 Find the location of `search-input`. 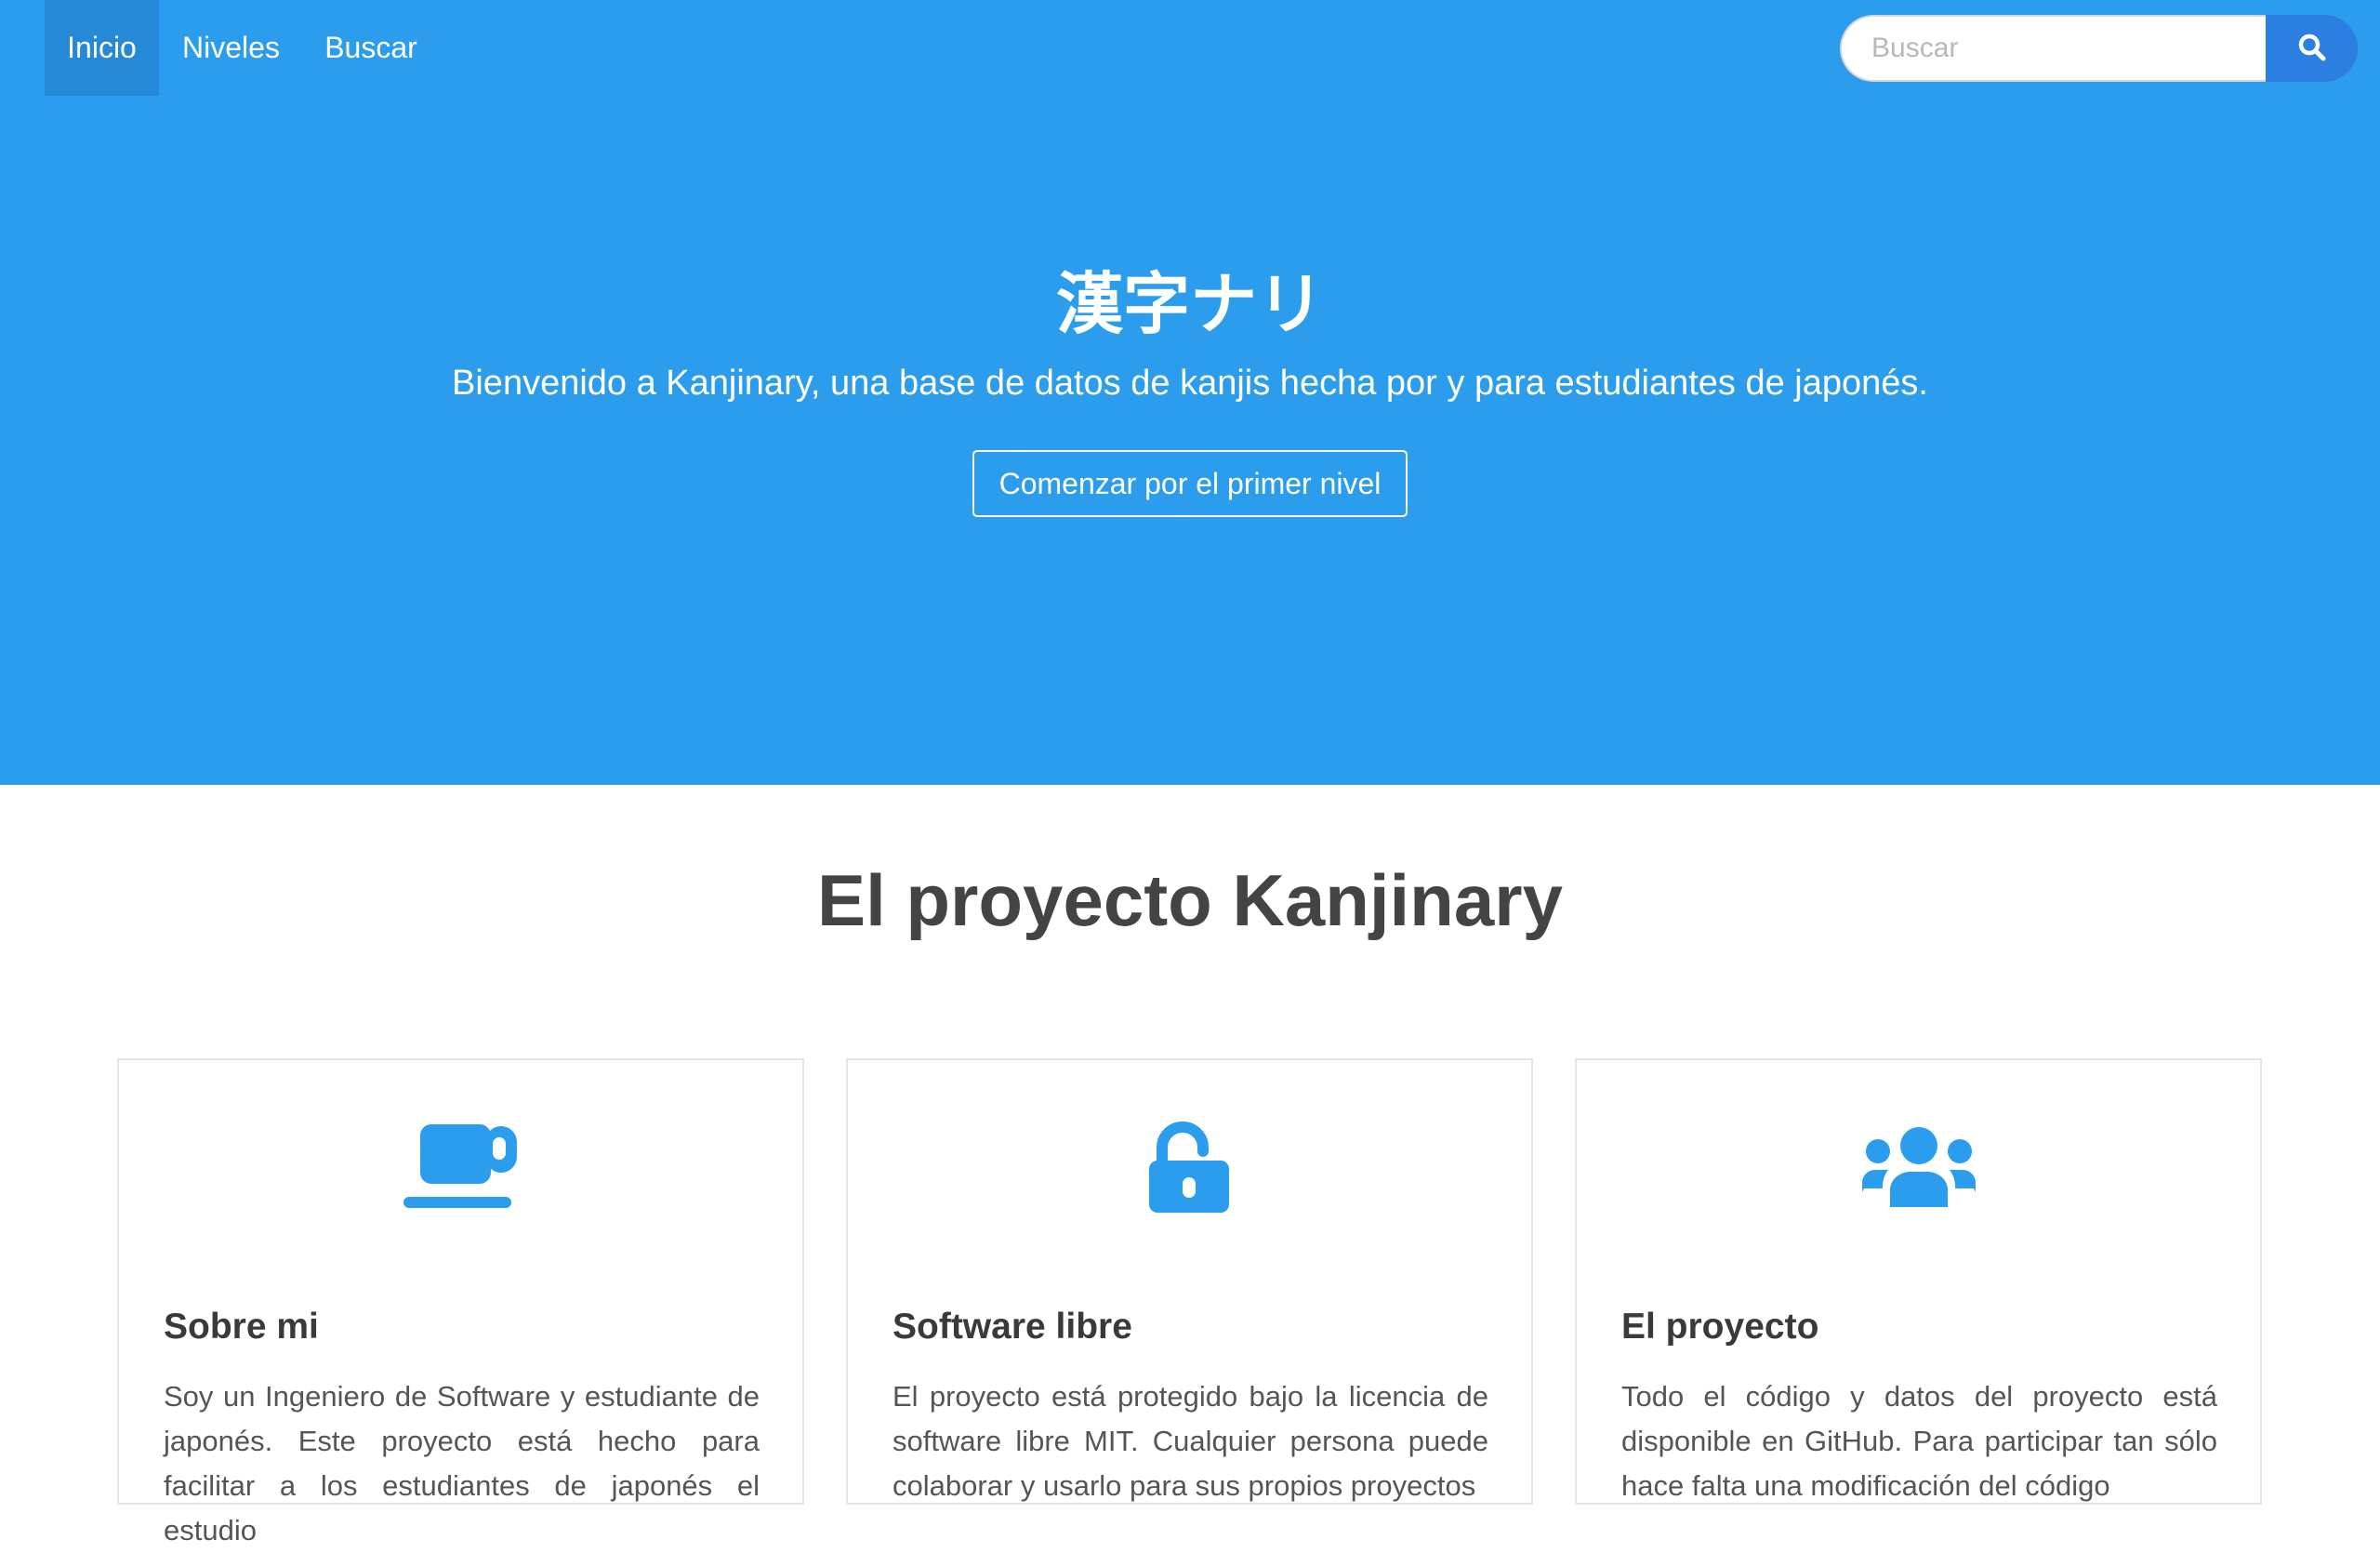

search-input is located at coordinates (2053, 48).